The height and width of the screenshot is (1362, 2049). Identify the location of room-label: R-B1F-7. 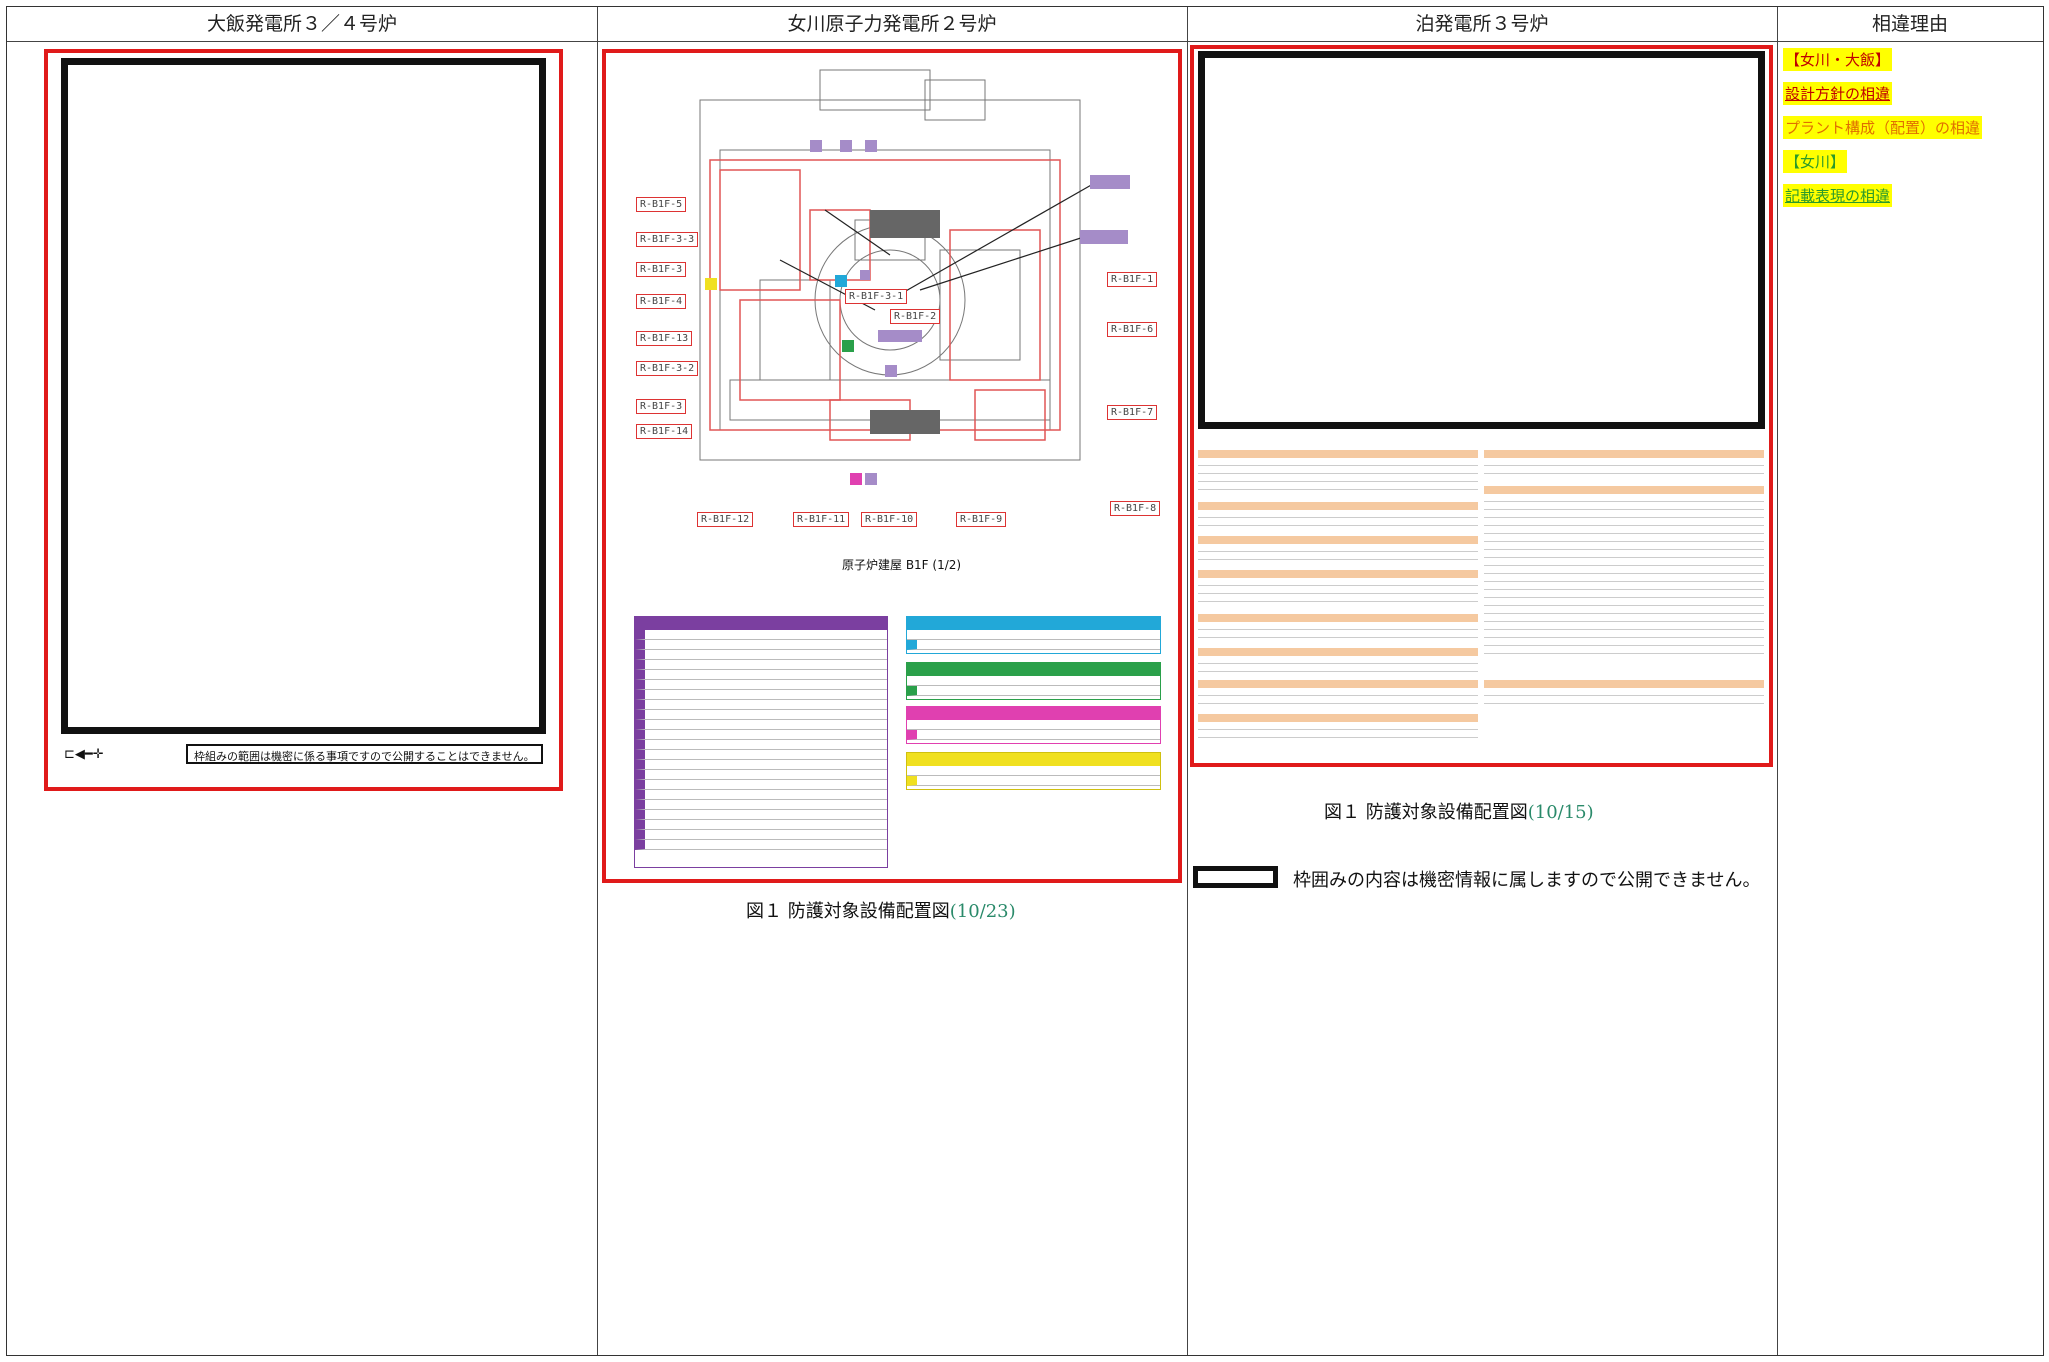
(1132, 412).